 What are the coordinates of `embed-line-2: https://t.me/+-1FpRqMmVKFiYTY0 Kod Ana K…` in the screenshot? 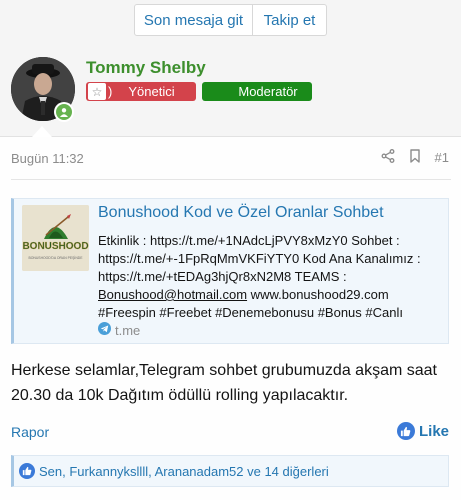 It's located at (259, 258).